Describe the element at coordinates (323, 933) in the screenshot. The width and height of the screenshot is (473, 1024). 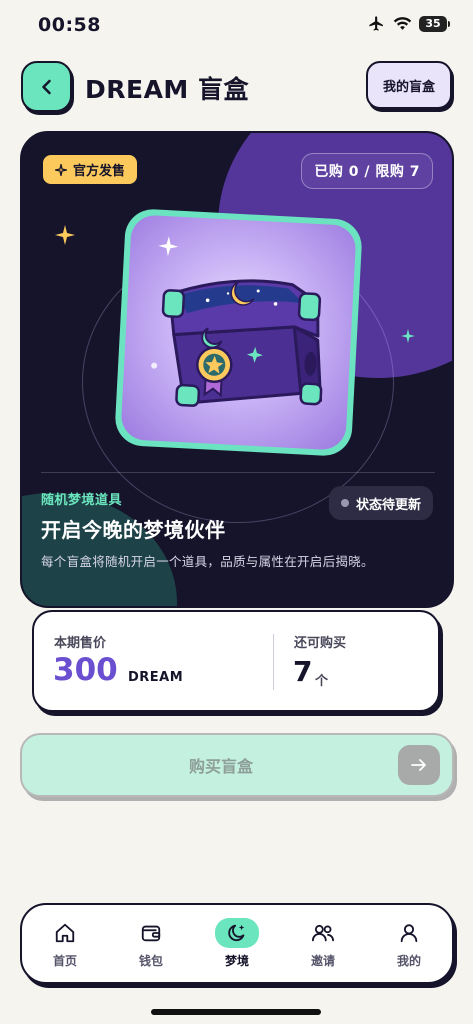
I see `users-icon` at that location.